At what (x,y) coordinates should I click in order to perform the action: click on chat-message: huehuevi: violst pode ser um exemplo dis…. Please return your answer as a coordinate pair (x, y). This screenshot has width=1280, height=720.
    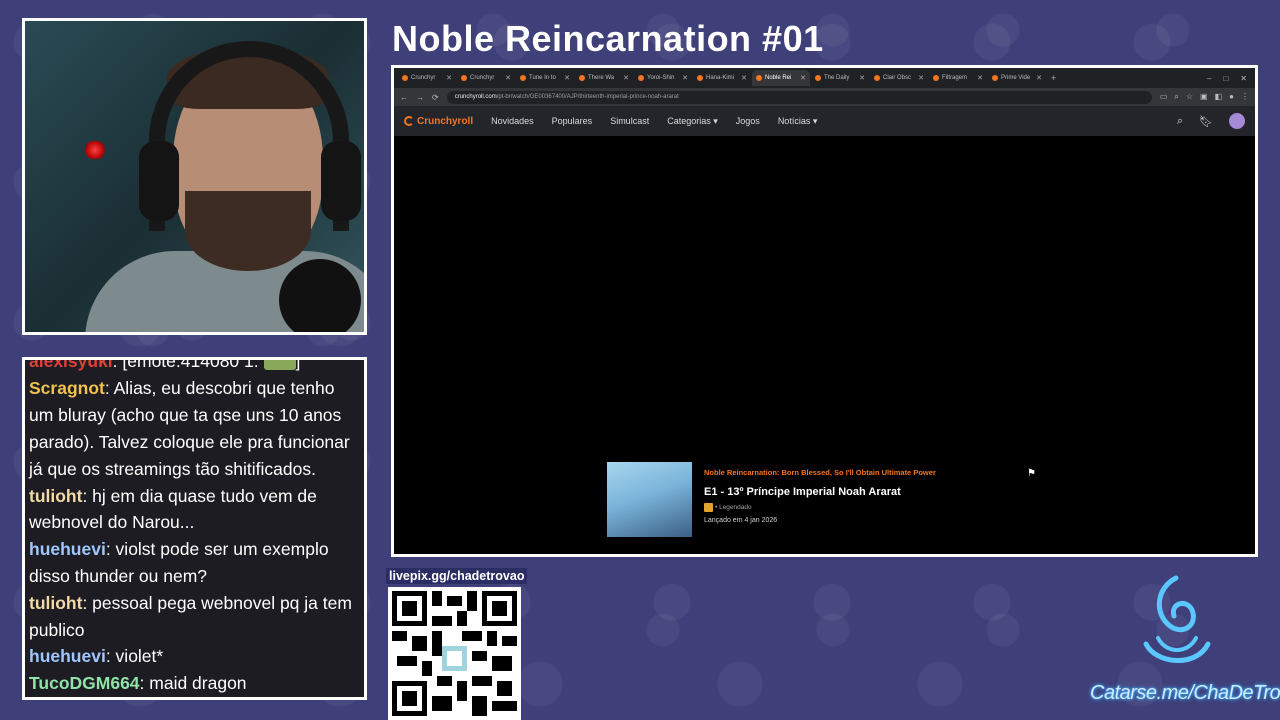
    Looking at the image, I should click on (195, 563).